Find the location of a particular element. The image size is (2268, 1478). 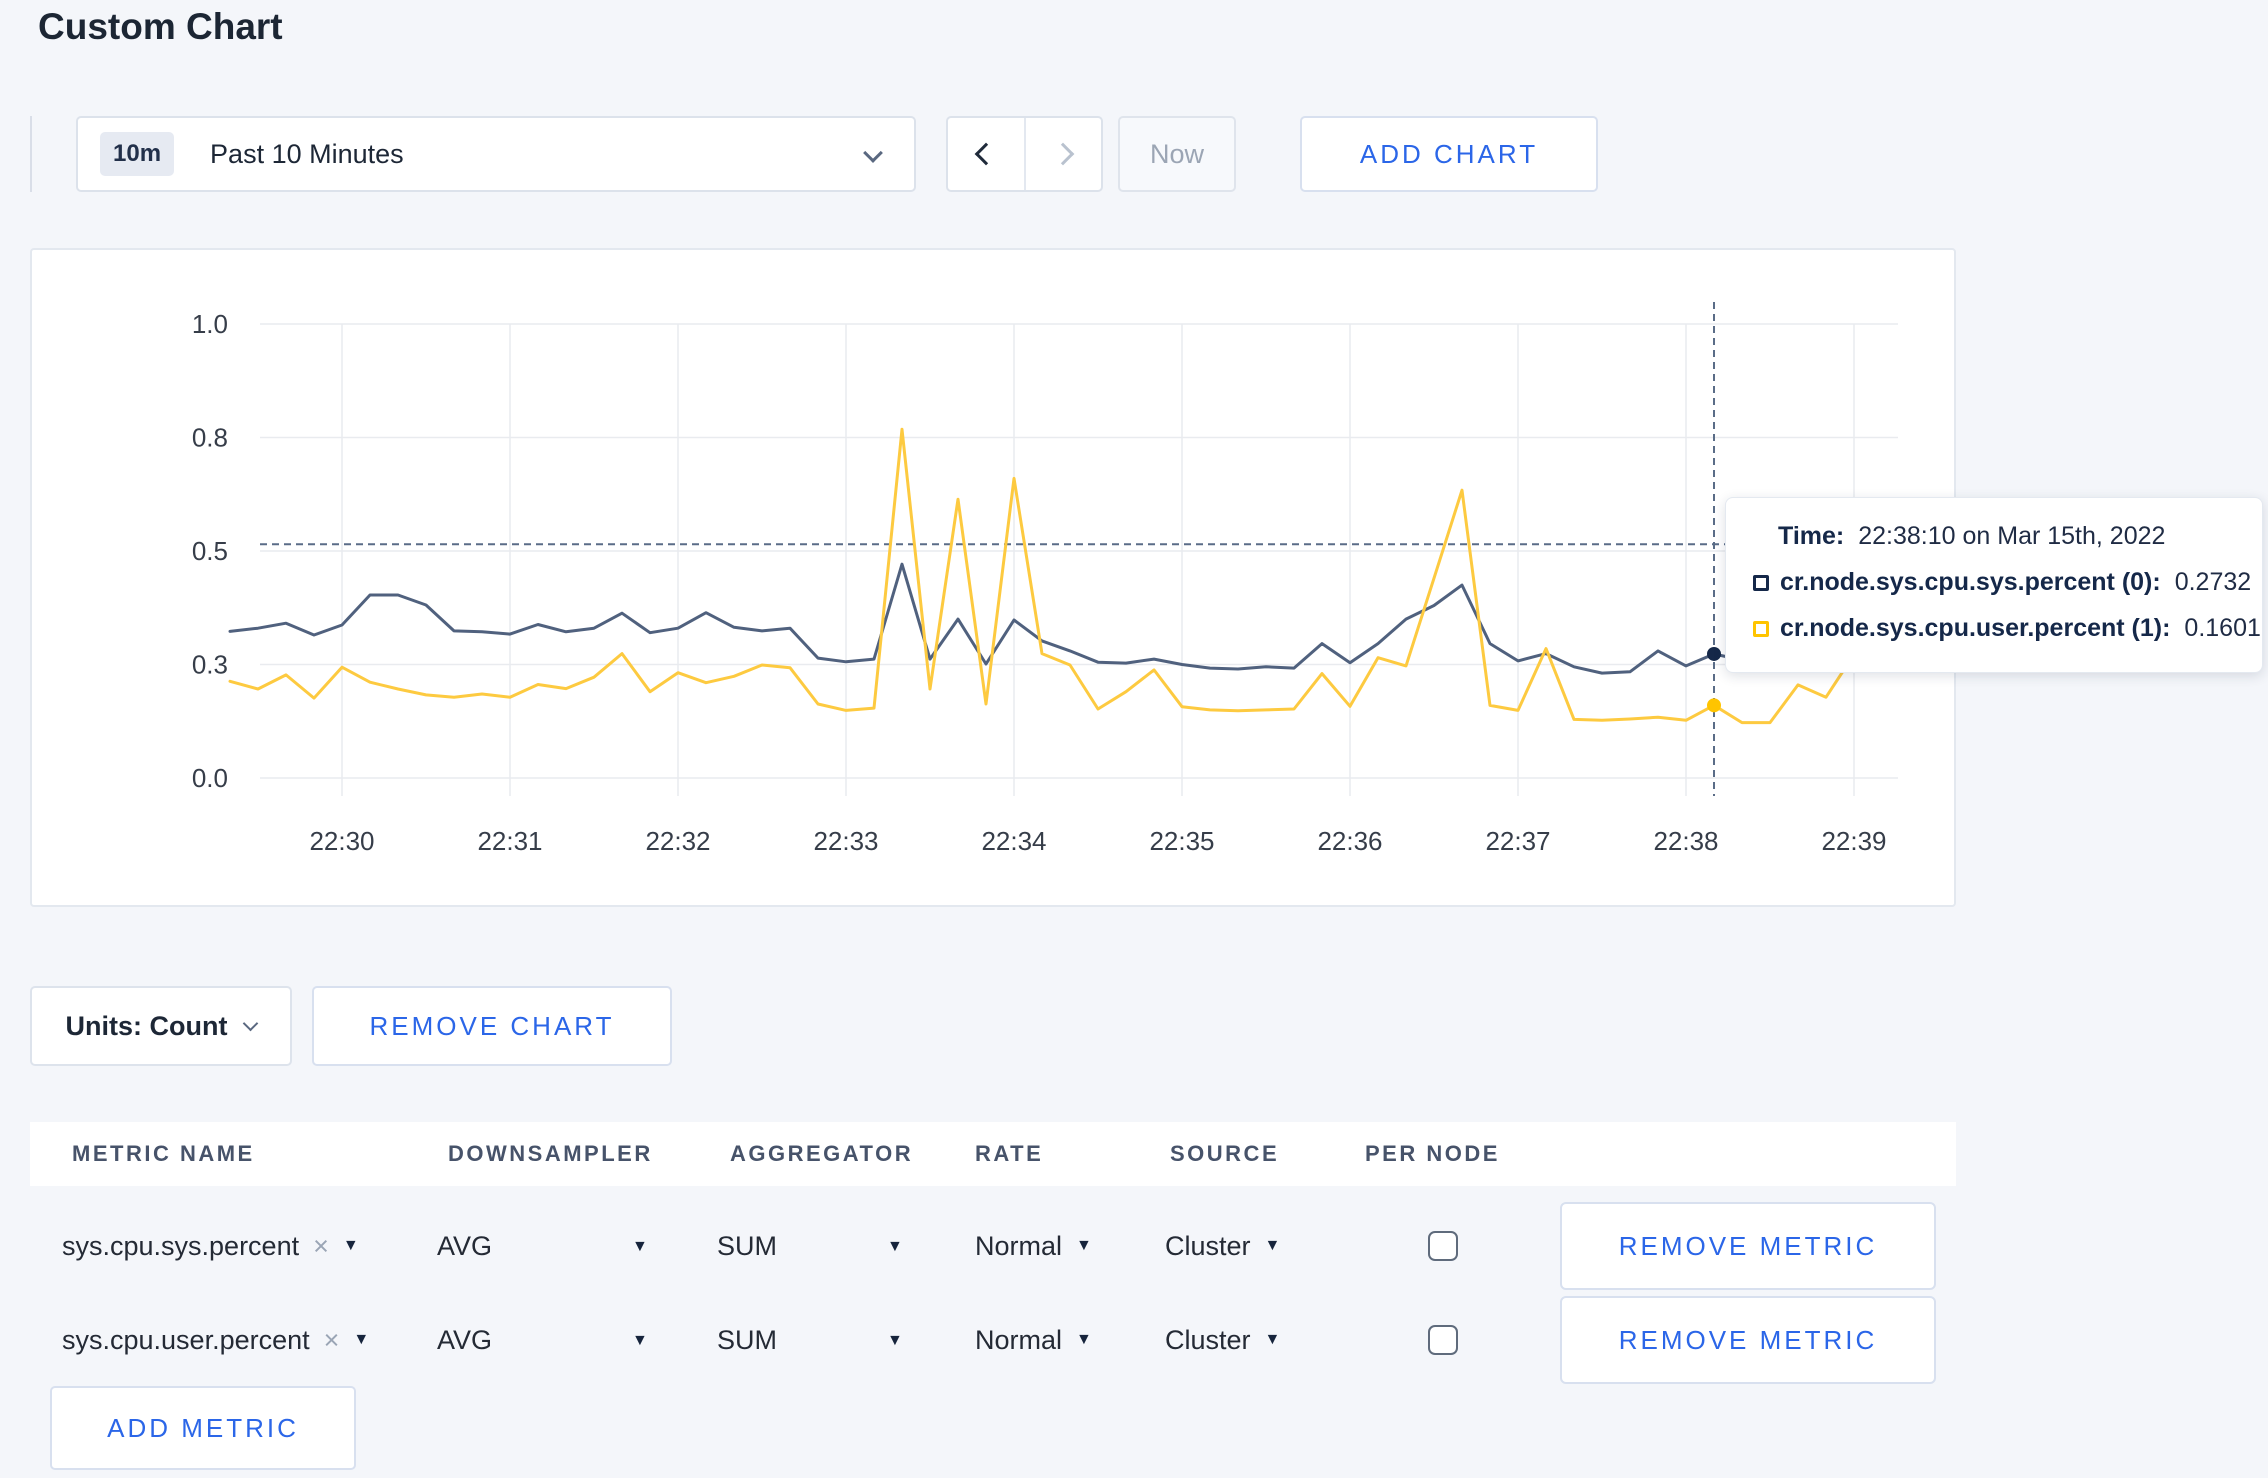

units-label: Units: Count is located at coordinates (146, 1025).